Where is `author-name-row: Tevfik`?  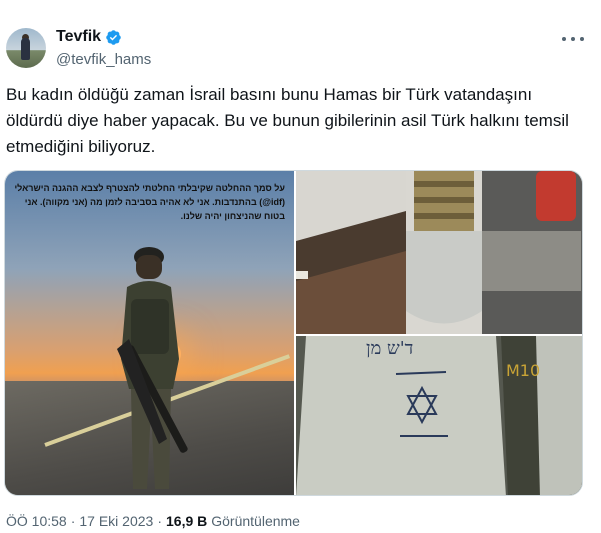 author-name-row: Tevfik is located at coordinates (89, 37).